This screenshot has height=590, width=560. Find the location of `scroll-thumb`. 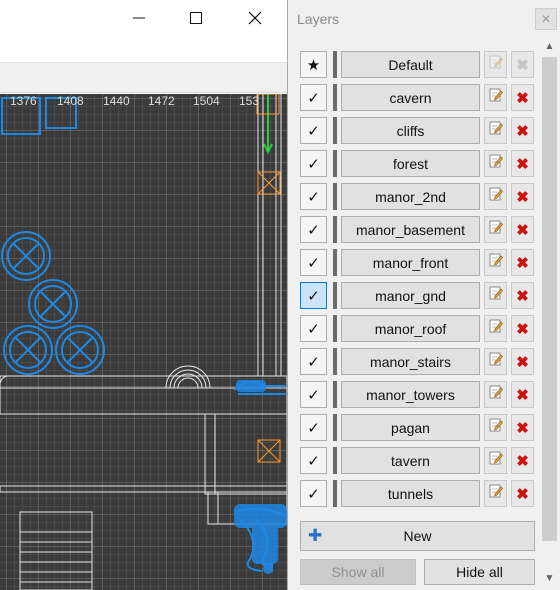

scroll-thumb is located at coordinates (549, 299).